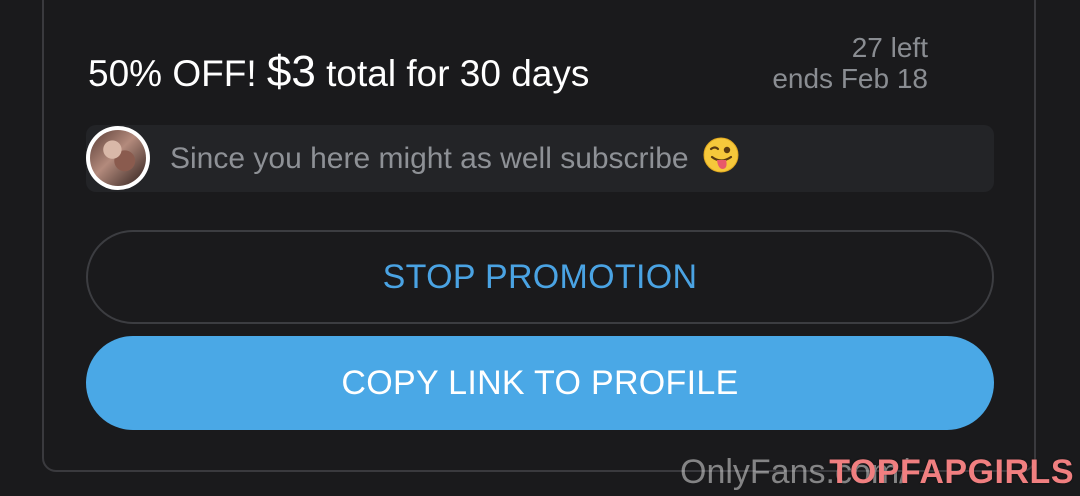 The height and width of the screenshot is (496, 1080). I want to click on remaining-count: 27 left, so click(889, 47).